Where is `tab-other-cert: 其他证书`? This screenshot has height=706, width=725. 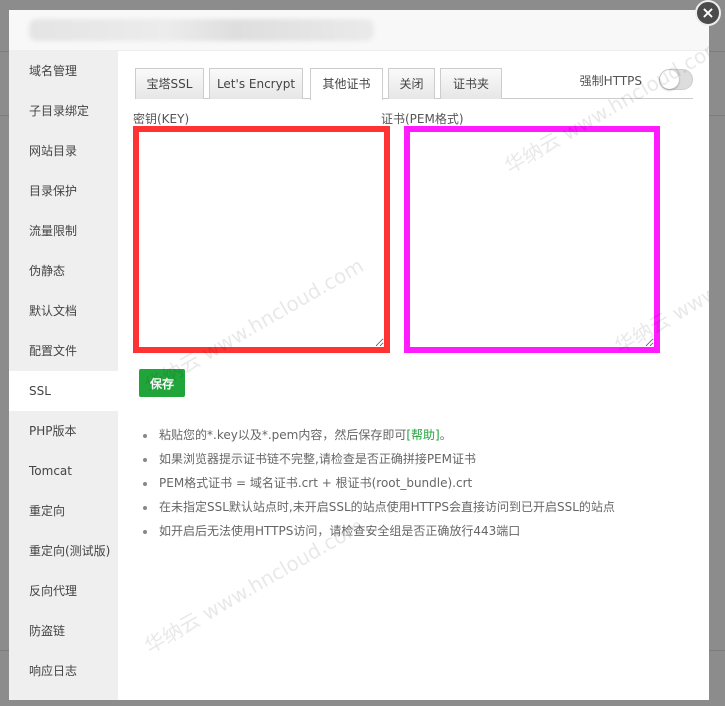 tab-other-cert: 其他证书 is located at coordinates (346, 84).